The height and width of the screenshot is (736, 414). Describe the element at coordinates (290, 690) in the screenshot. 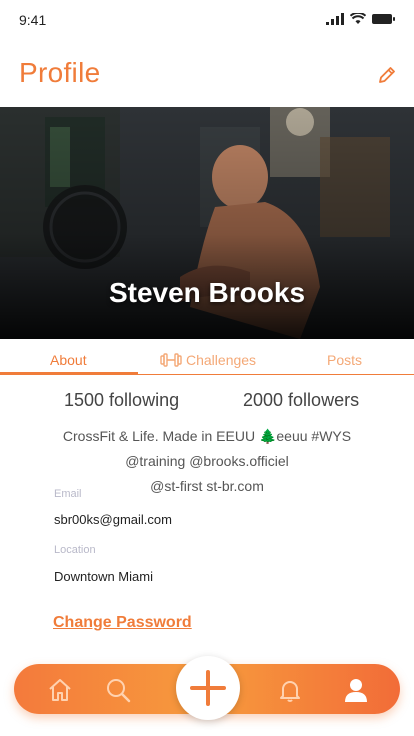

I see `bell-icon` at that location.